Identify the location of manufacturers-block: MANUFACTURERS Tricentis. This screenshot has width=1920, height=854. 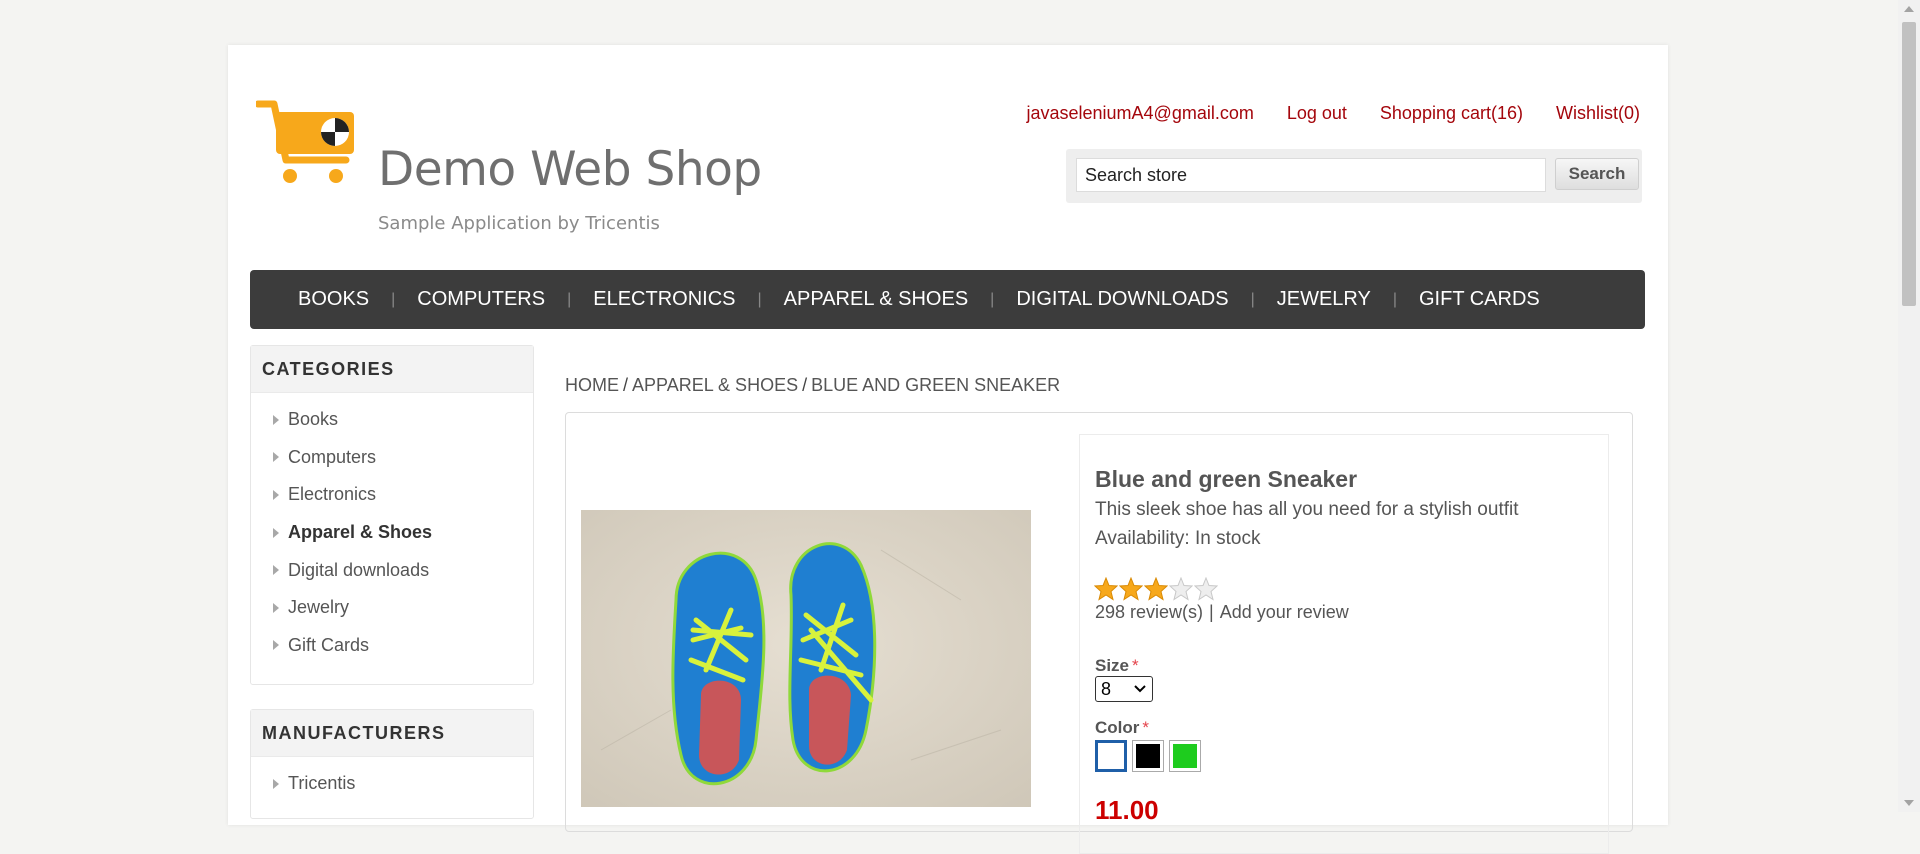
(392, 764).